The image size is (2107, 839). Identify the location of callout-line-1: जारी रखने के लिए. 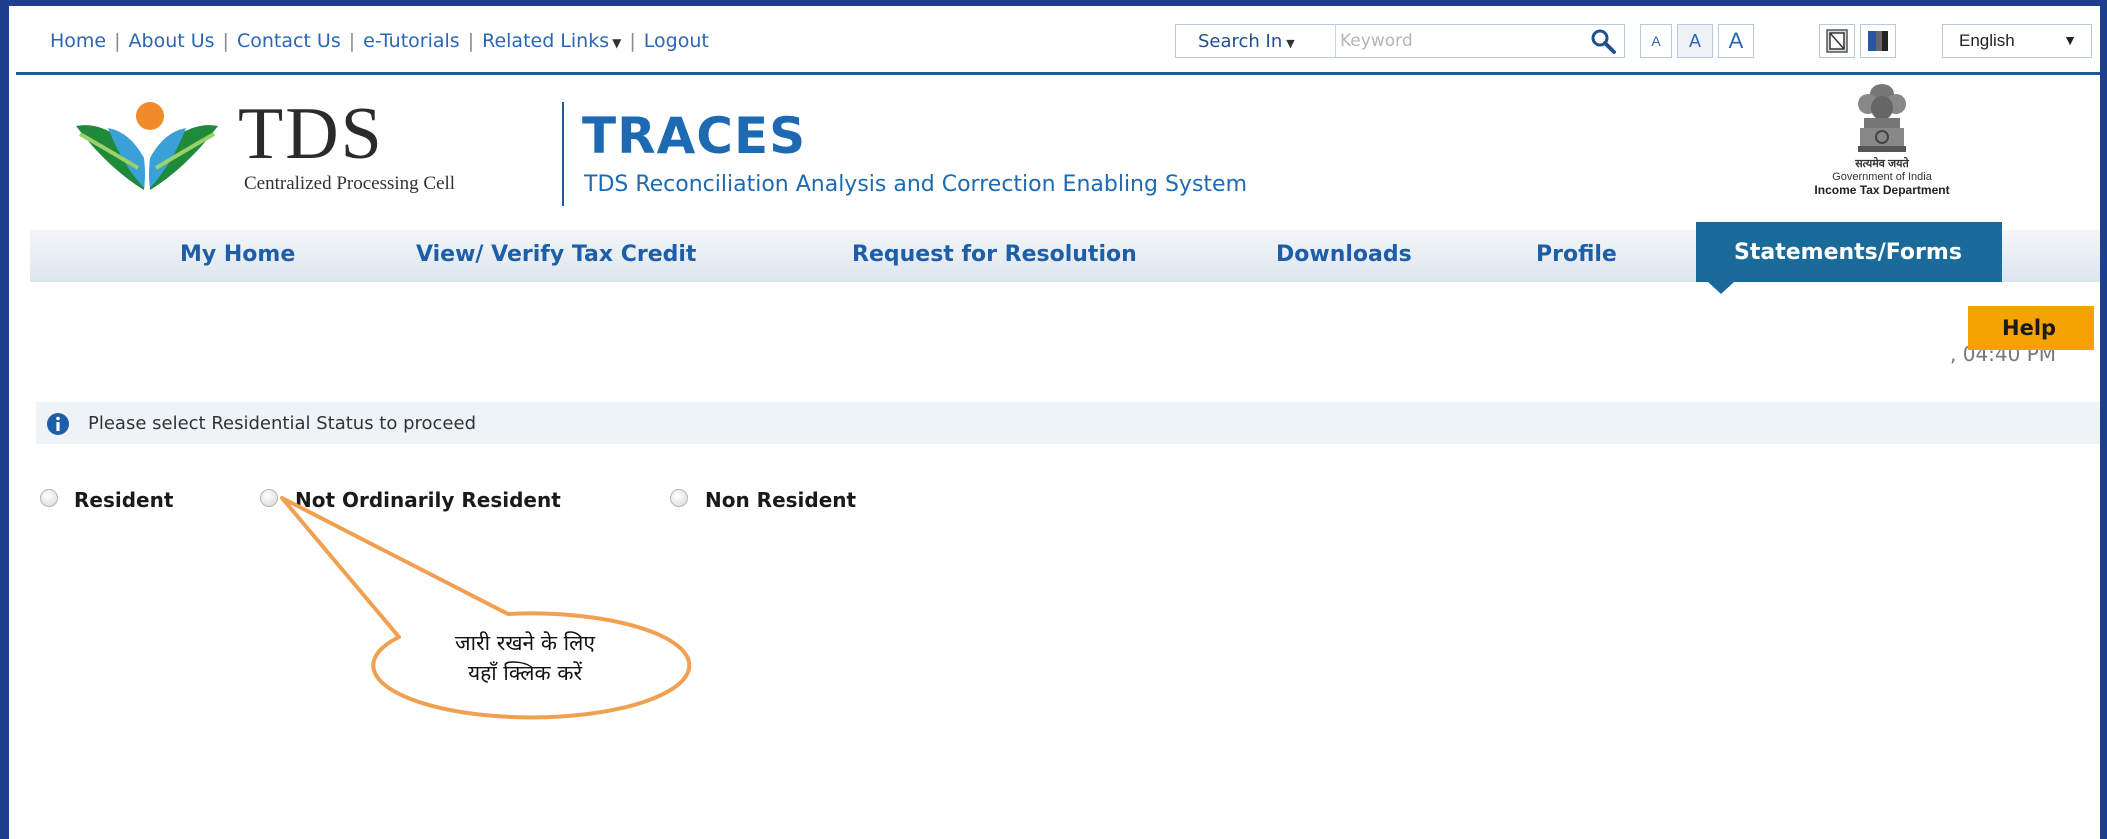
(525, 643).